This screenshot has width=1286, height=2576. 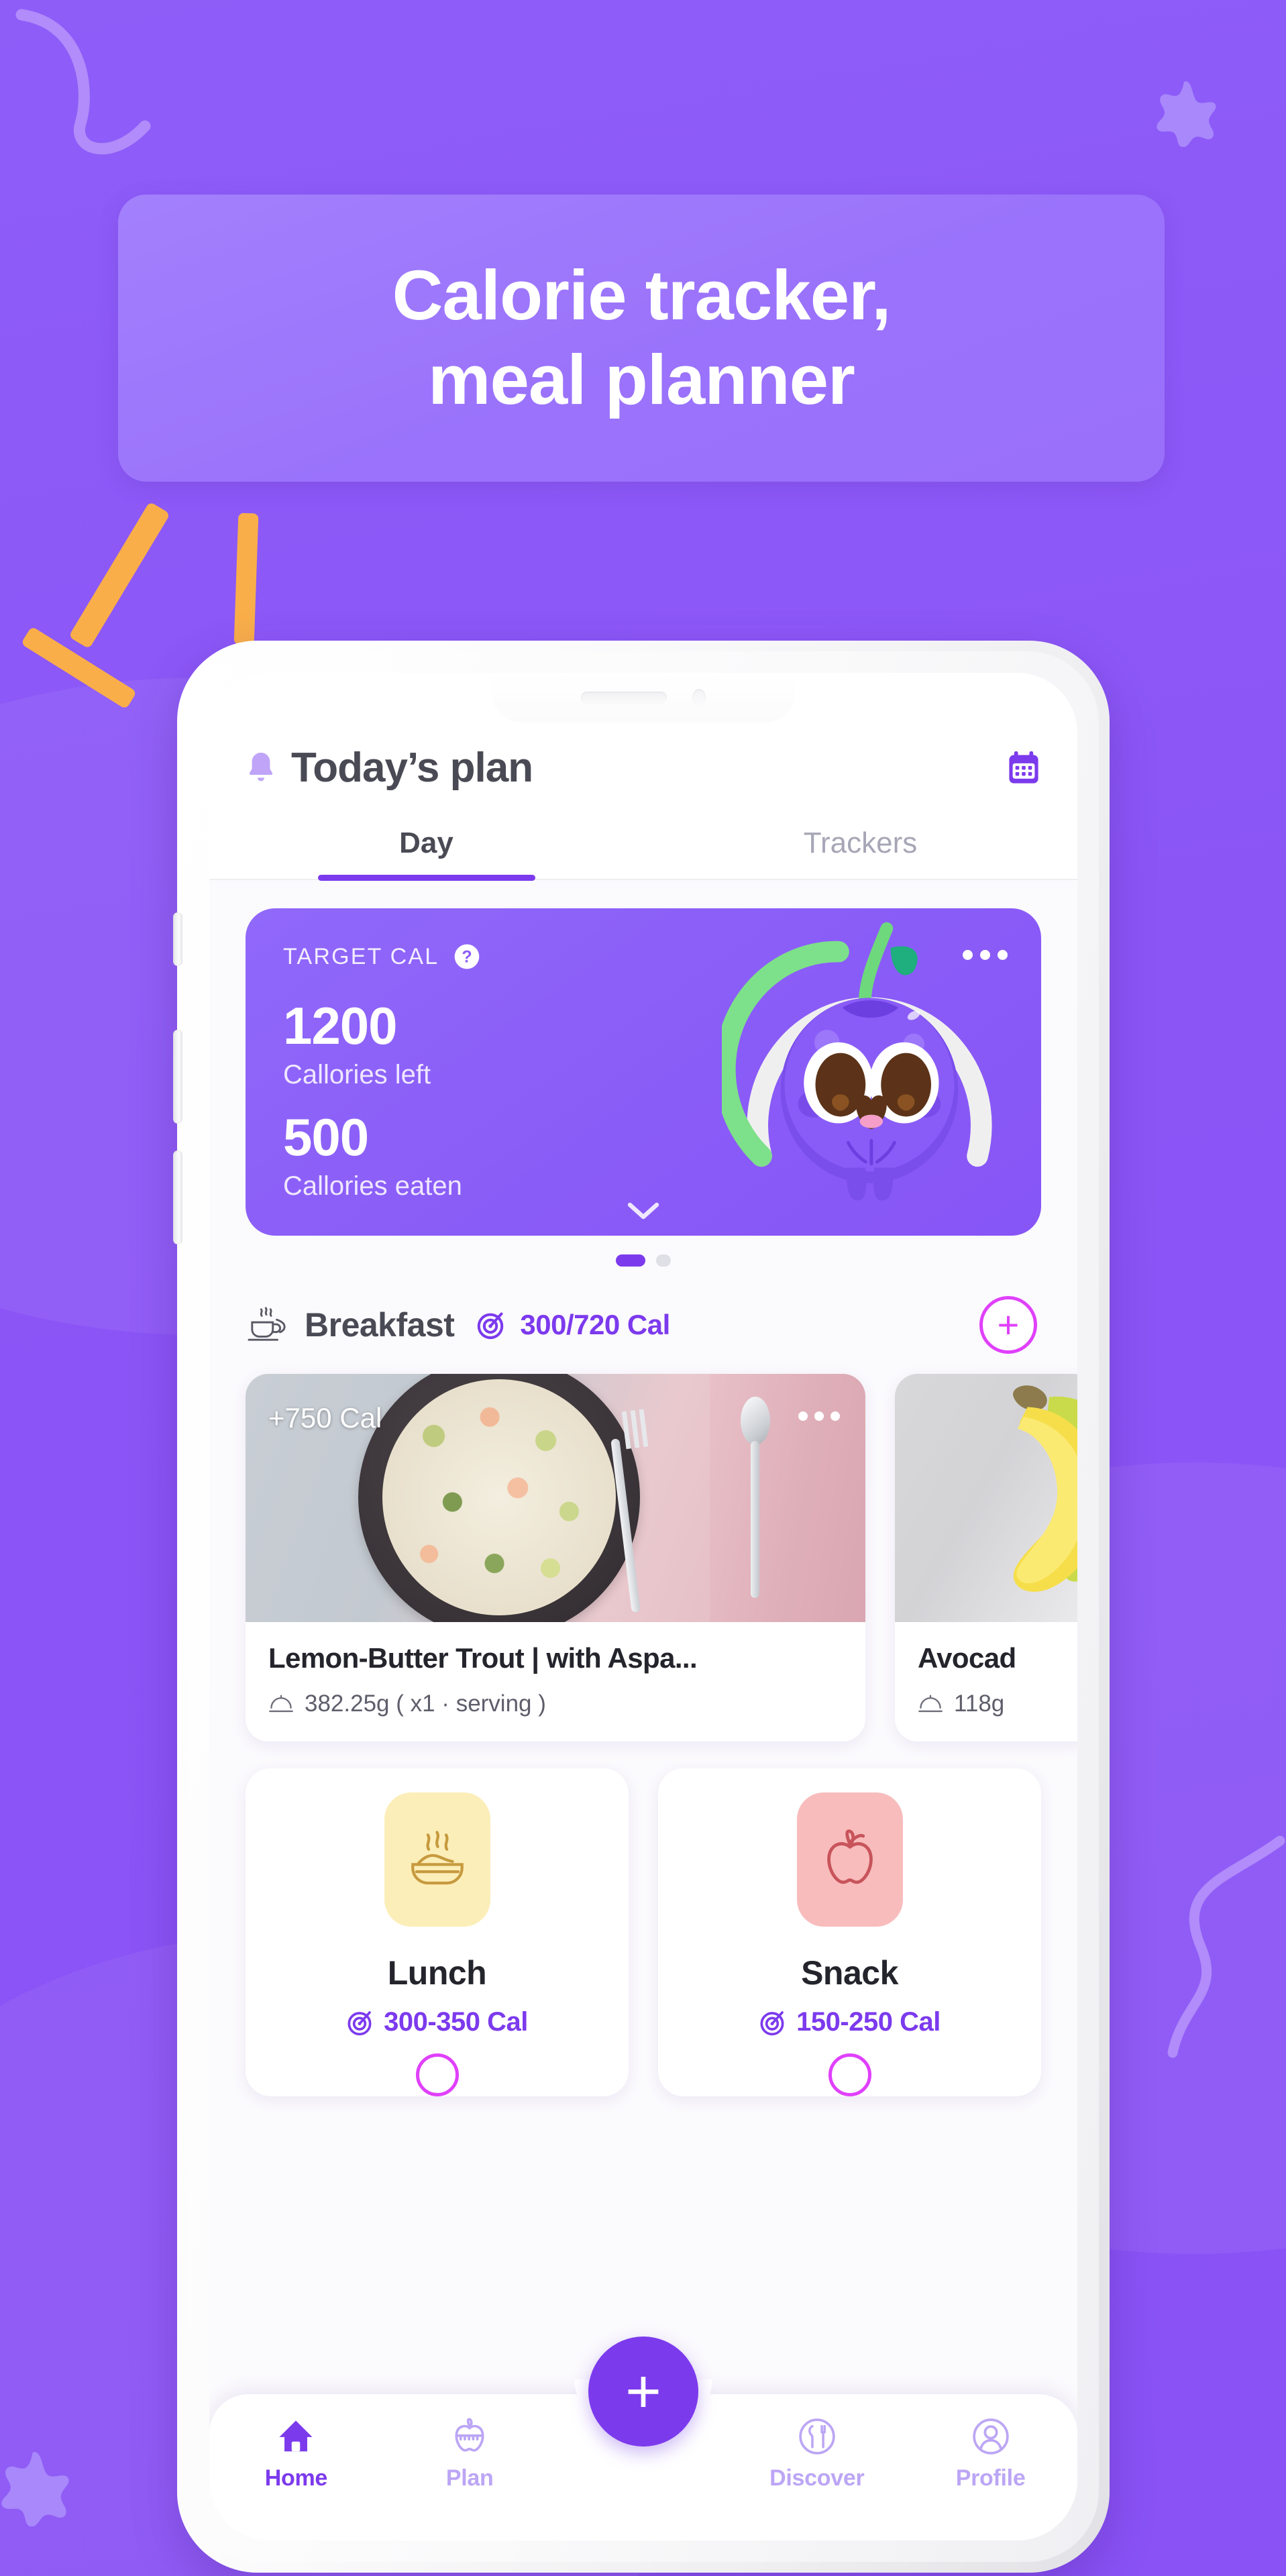 I want to click on plate, so click(x=499, y=1498).